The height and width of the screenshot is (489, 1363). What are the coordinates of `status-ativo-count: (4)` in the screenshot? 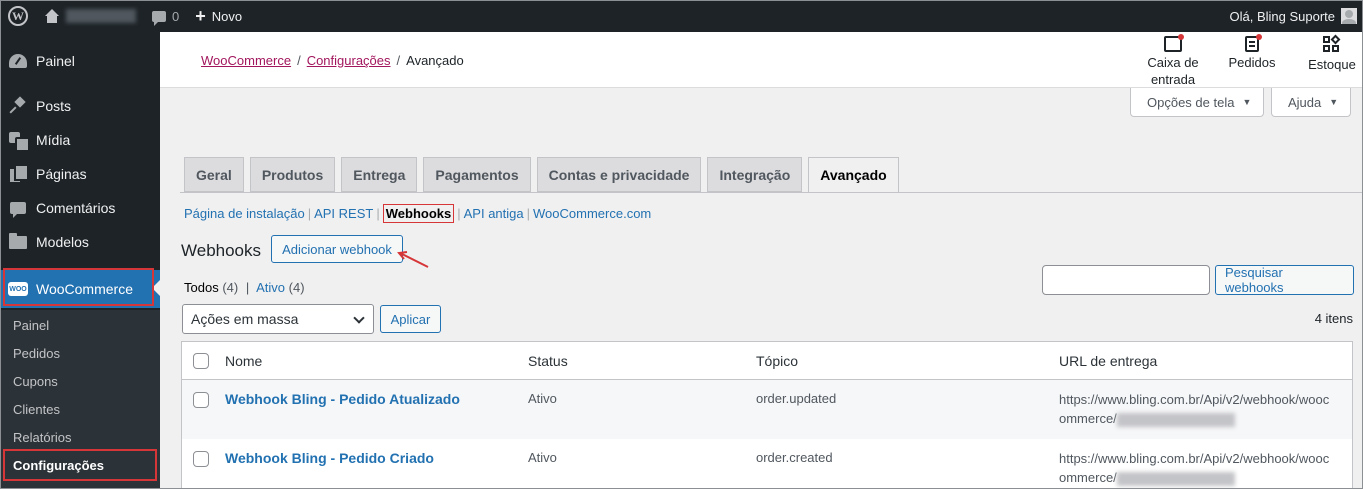 It's located at (296, 287).